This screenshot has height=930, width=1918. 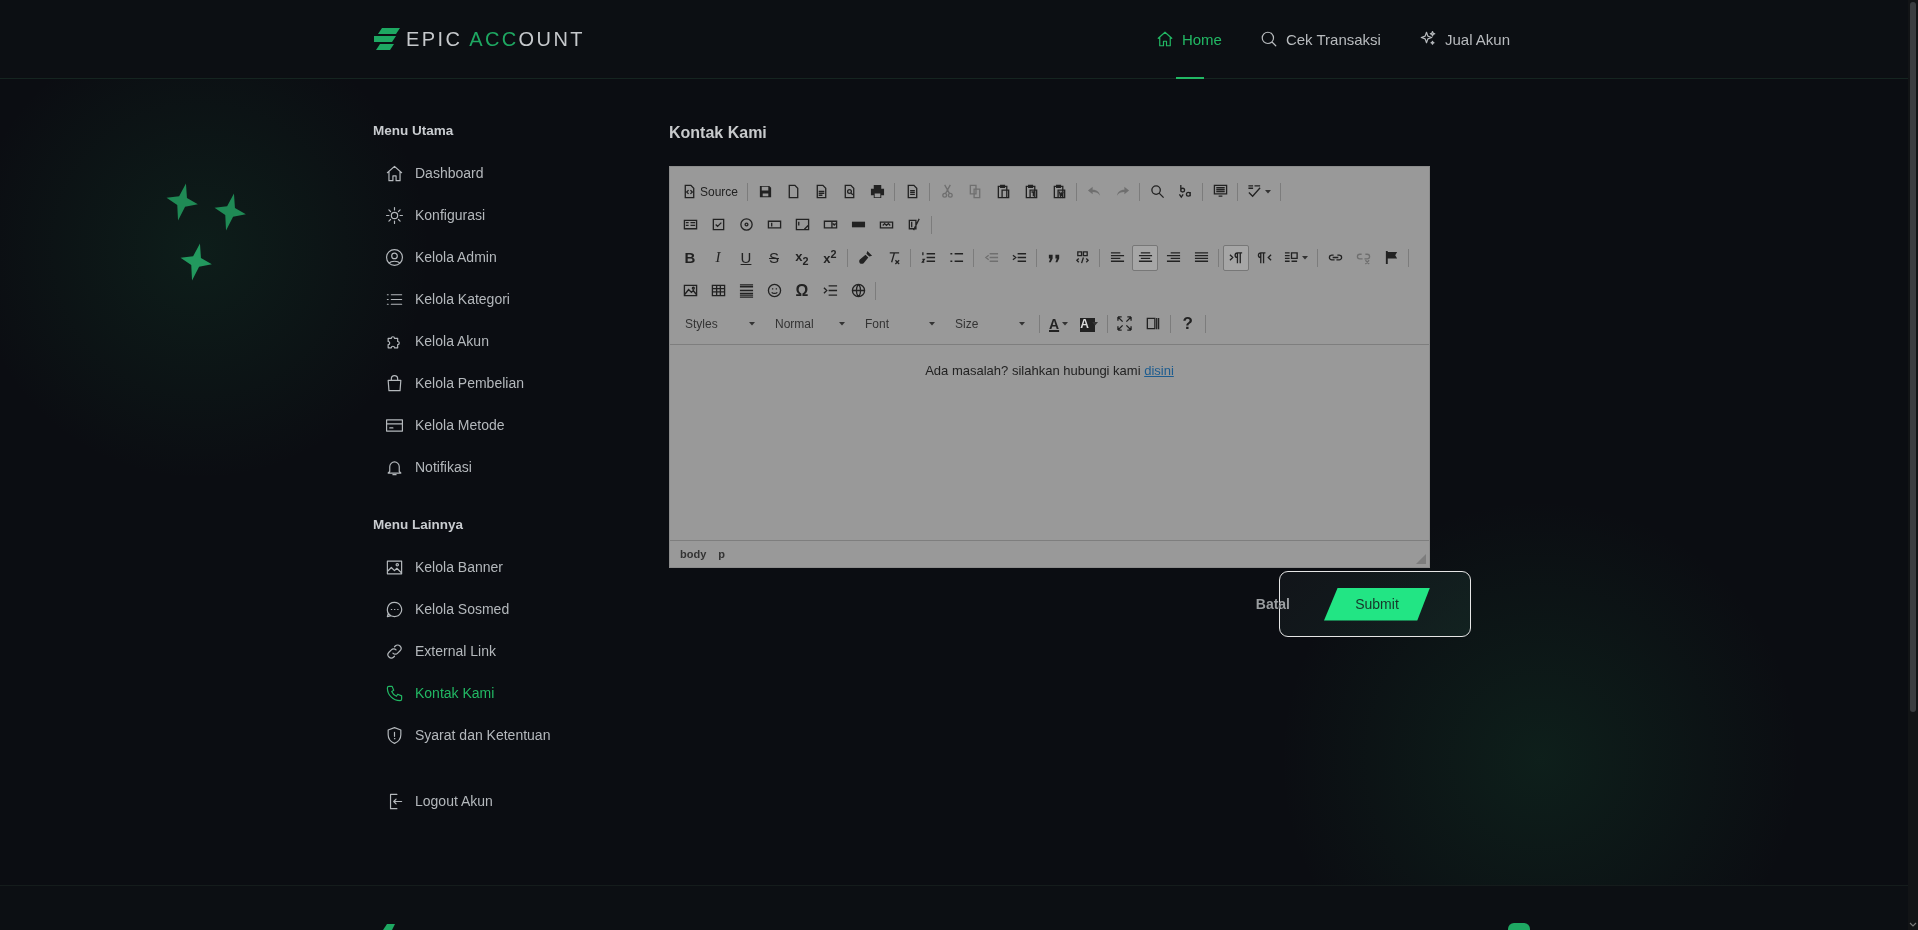 What do you see at coordinates (1377, 604) in the screenshot?
I see `submit-button: Submit` at bounding box center [1377, 604].